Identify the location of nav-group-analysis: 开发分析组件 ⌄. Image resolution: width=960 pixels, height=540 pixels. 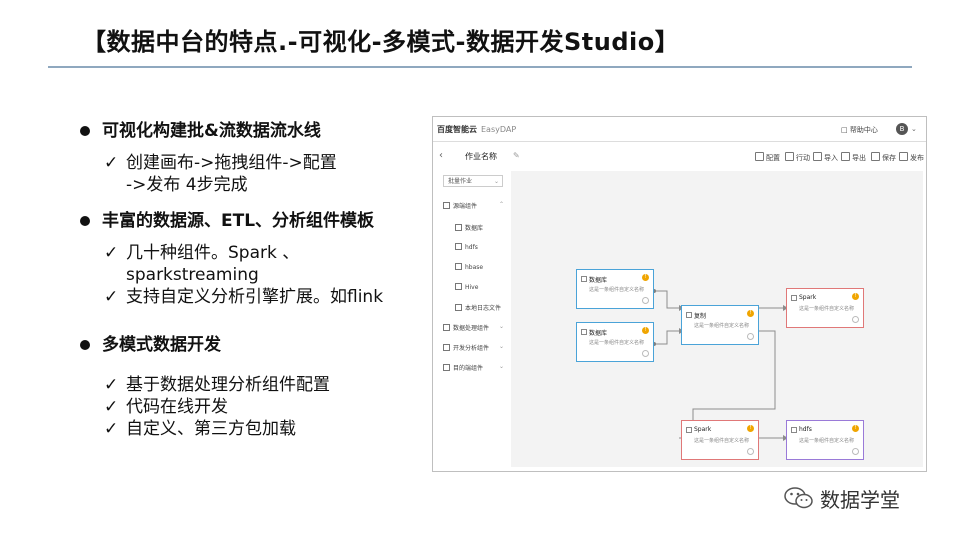
(473, 347).